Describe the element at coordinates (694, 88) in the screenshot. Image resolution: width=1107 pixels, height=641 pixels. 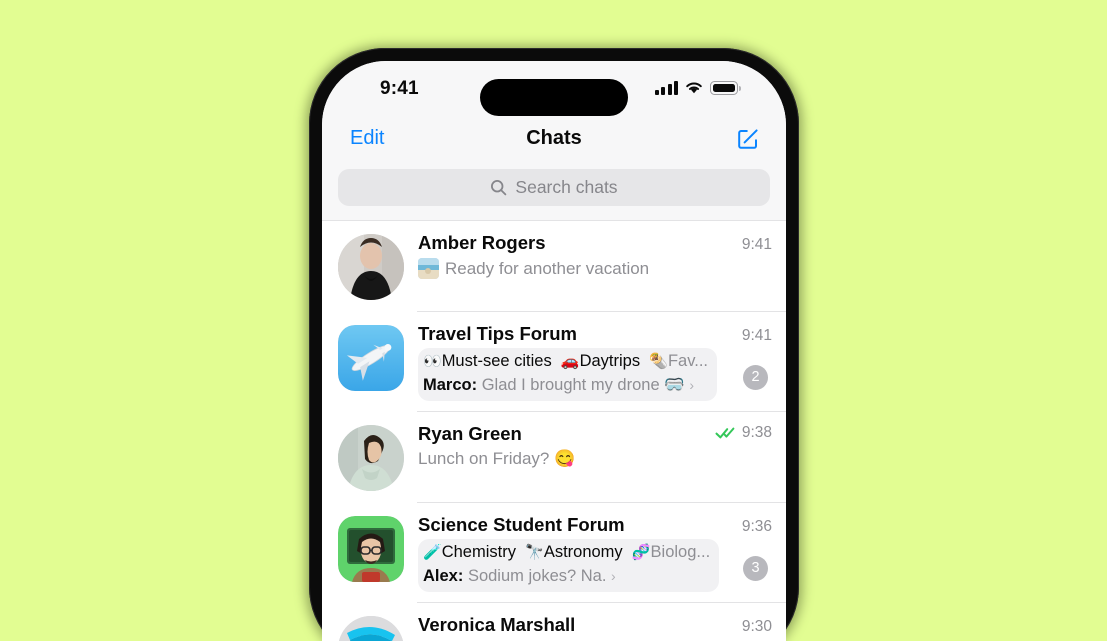
I see `wifi-icon` at that location.